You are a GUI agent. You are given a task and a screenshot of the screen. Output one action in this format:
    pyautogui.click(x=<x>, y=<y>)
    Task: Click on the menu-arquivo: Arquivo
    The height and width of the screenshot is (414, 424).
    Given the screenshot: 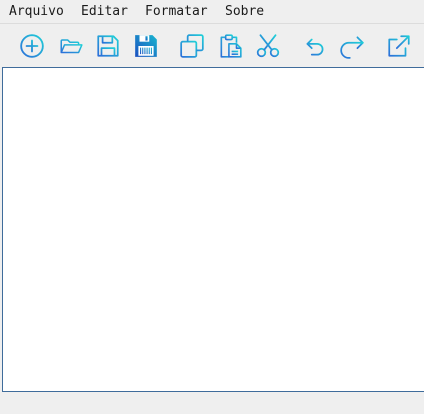 What is the action you would take?
    pyautogui.click(x=36, y=12)
    